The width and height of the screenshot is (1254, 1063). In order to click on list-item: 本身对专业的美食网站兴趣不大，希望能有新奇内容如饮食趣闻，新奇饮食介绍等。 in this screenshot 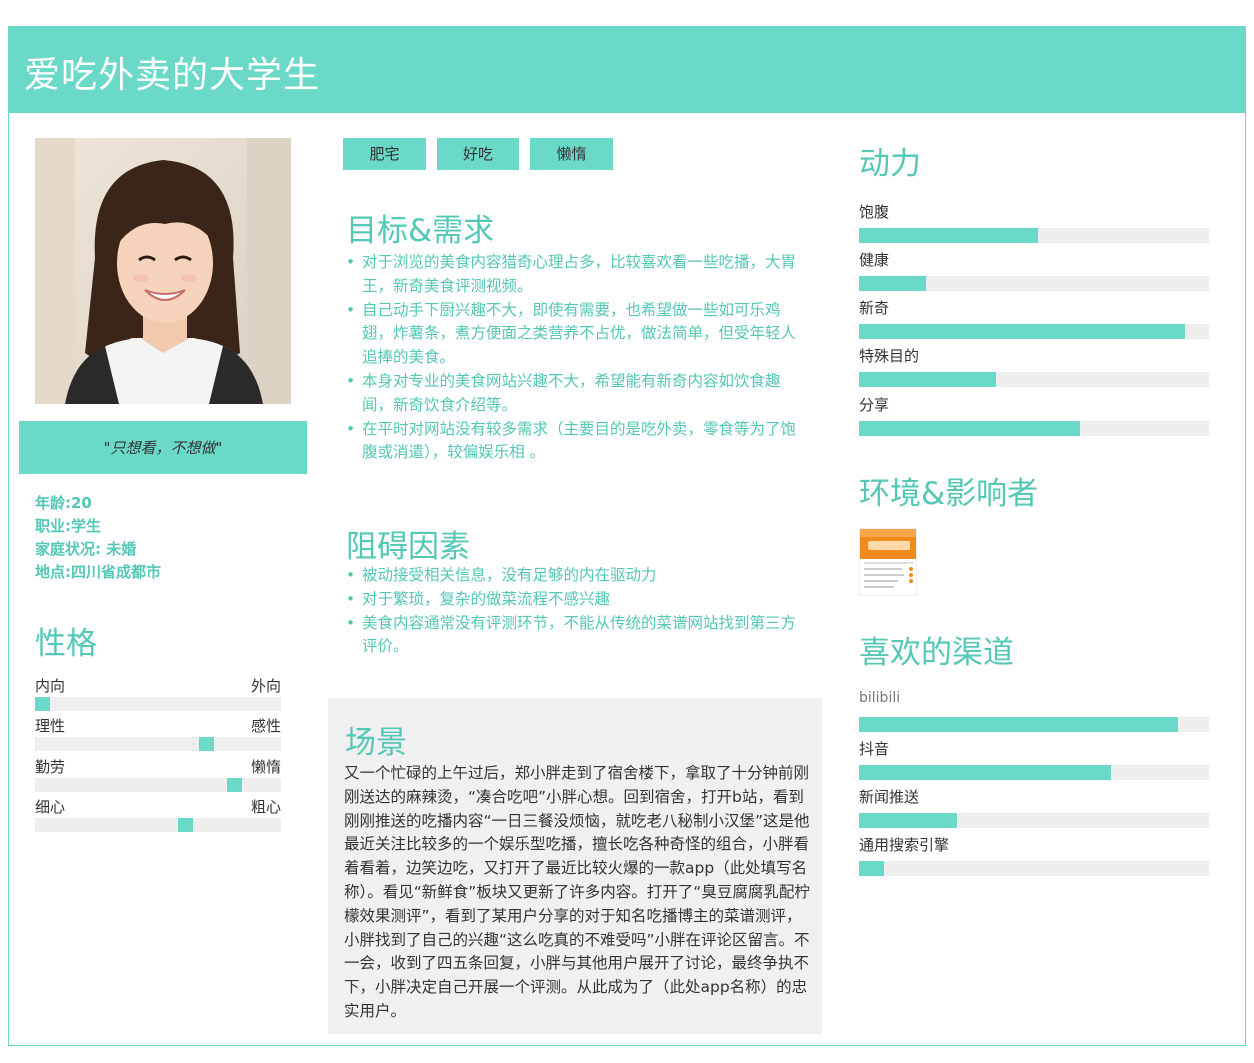, I will do `click(570, 394)`.